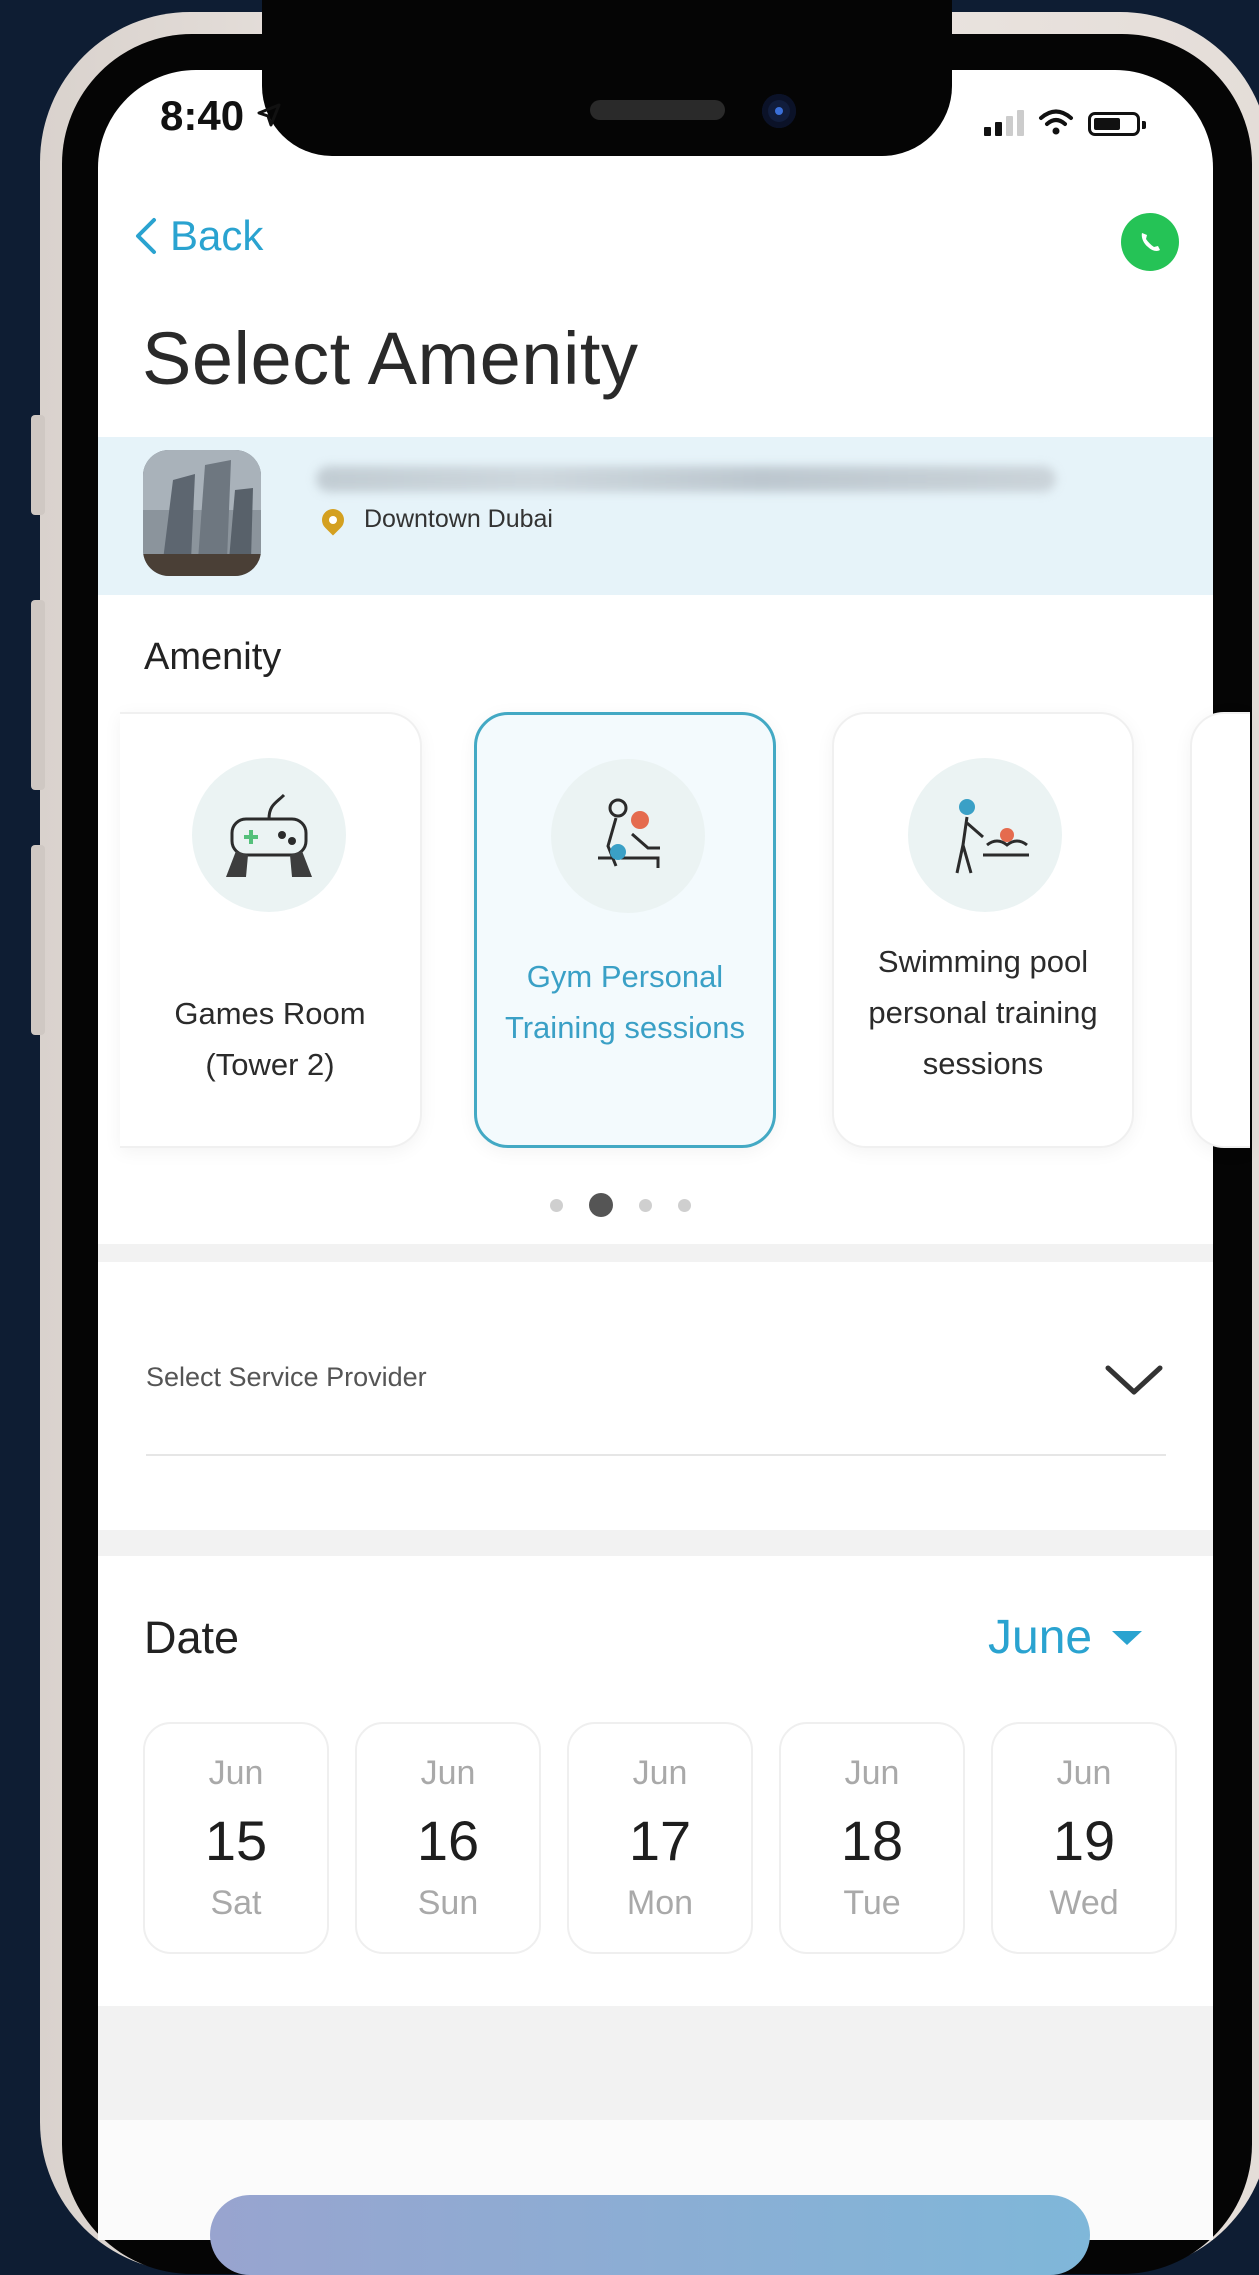 This screenshot has width=1259, height=2275. I want to click on service-provider-placeholder: Select Service Provider, so click(286, 1377).